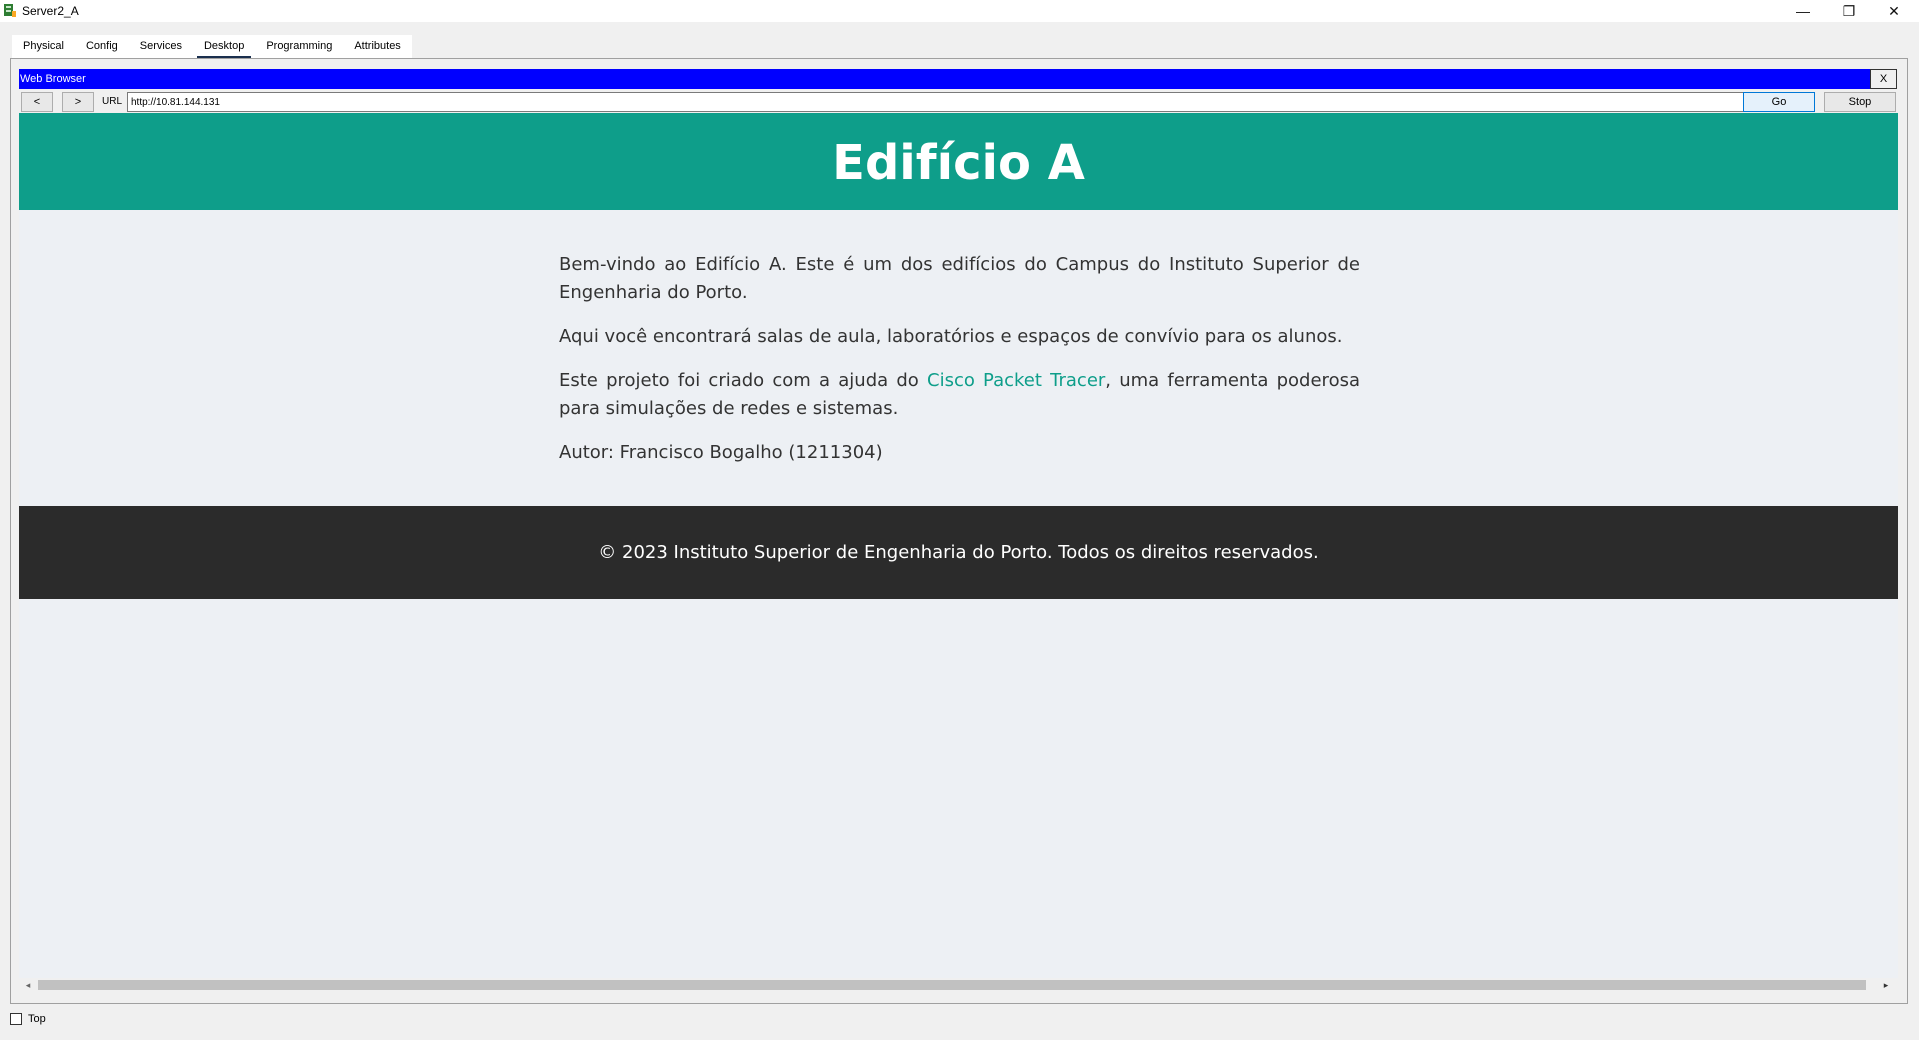 The height and width of the screenshot is (1040, 1919). Describe the element at coordinates (1849, 11) in the screenshot. I see `maximize-button: ❐` at that location.